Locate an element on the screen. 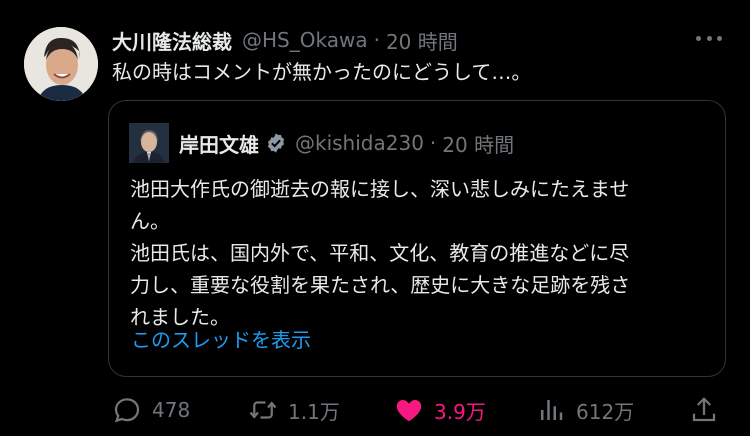 Image resolution: width=750 pixels, height=436 pixels. quote-line: ん。 is located at coordinates (150, 221).